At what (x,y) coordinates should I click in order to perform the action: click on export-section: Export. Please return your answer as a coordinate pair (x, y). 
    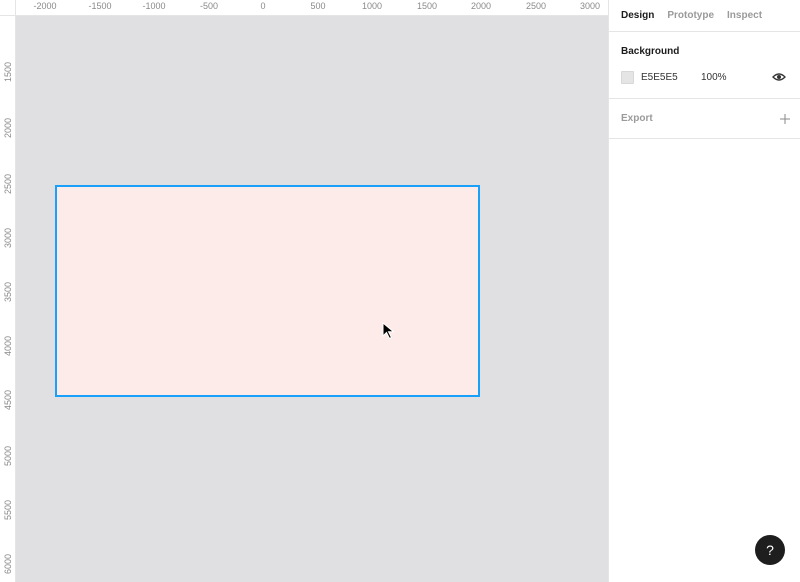
    Looking at the image, I should click on (704, 119).